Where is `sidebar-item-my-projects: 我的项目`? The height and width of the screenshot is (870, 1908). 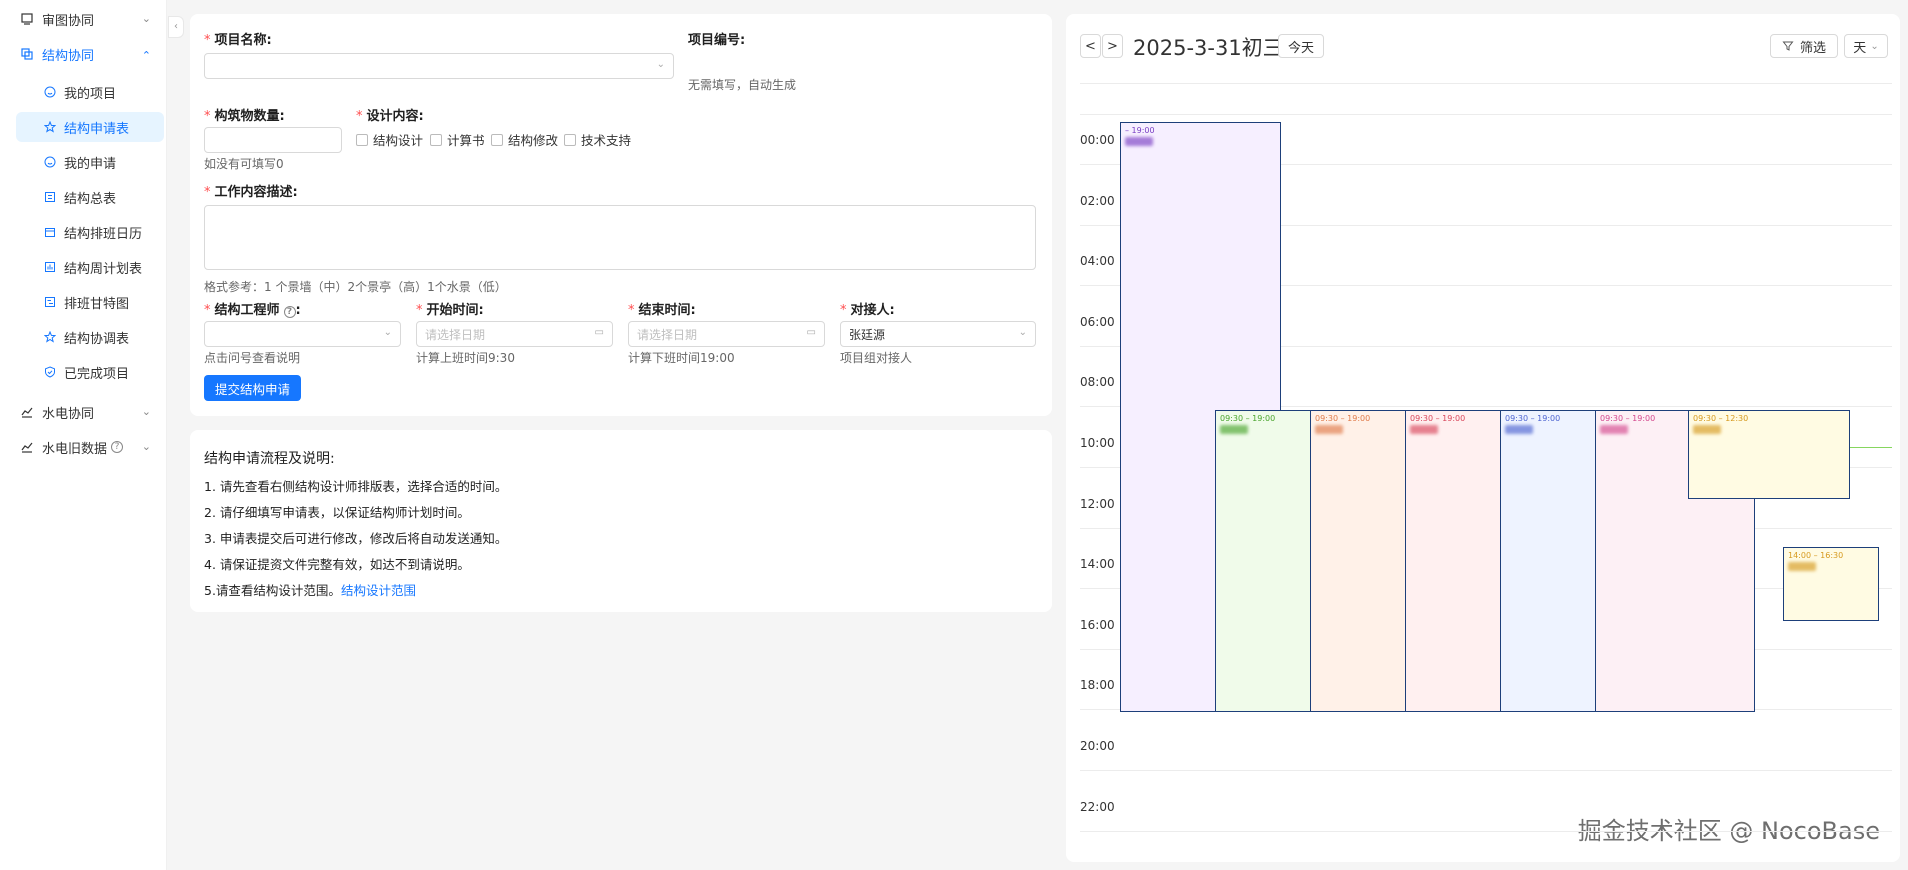
sidebar-item-my-projects: 我的项目 is located at coordinates (90, 92).